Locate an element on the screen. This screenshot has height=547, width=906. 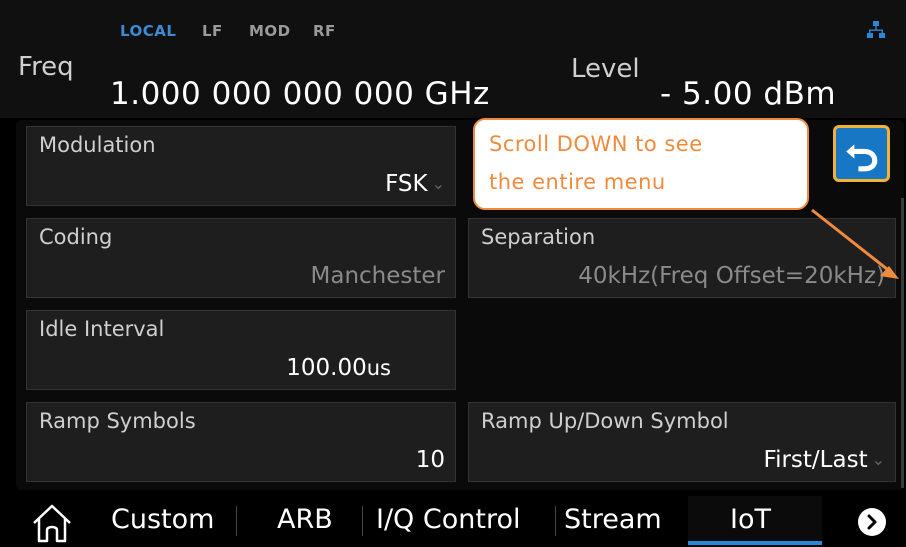
ramp-updown-value: First/Last ⌄ is located at coordinates (824, 460).